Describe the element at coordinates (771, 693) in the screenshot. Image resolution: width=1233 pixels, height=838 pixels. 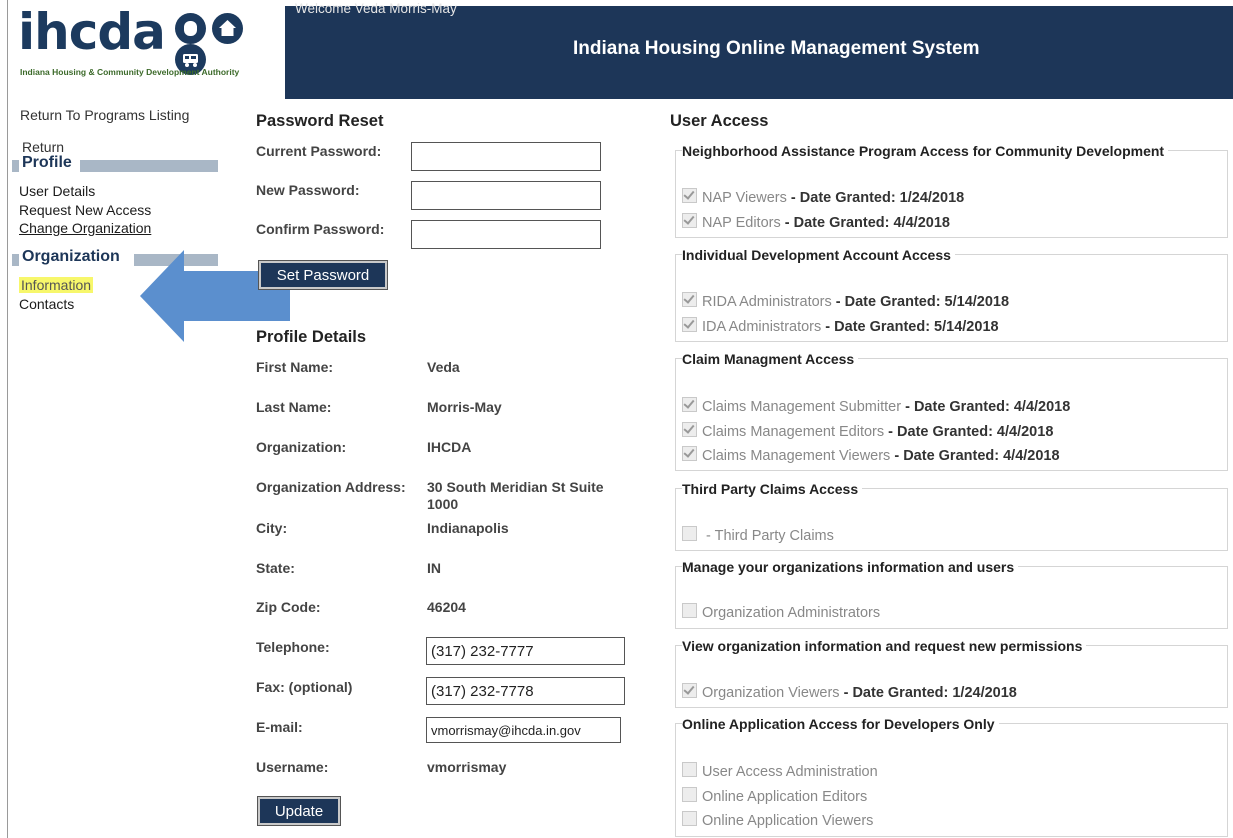
I see `permission-name: Organization Viewers` at that location.